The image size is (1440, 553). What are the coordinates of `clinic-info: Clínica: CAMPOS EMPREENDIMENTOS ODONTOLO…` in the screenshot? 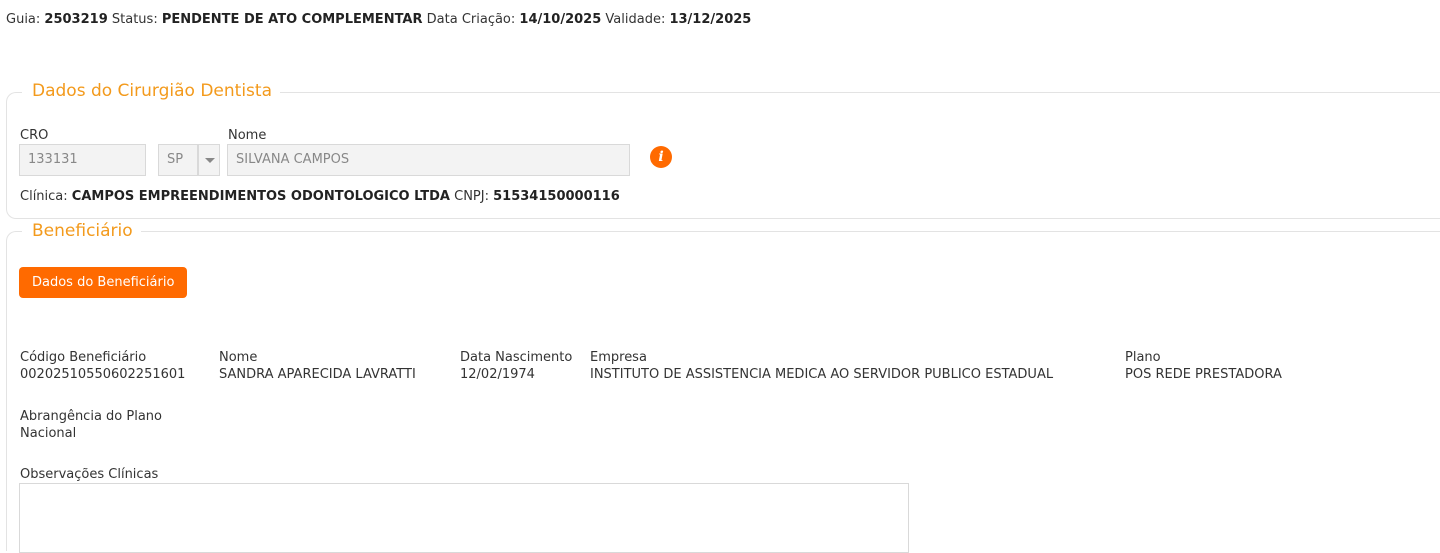 It's located at (320, 196).